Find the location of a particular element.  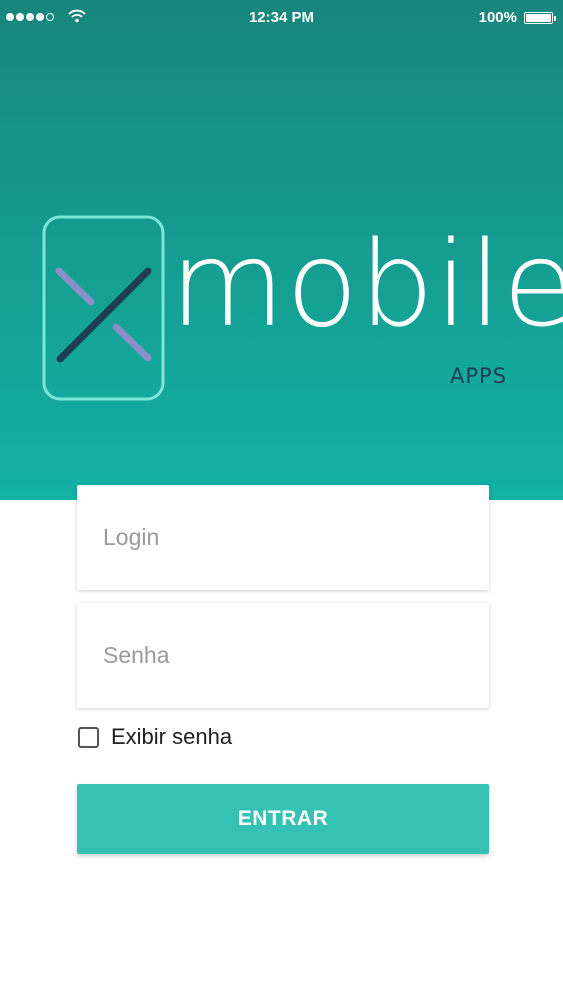

logo-tagline: APPS is located at coordinates (479, 376).